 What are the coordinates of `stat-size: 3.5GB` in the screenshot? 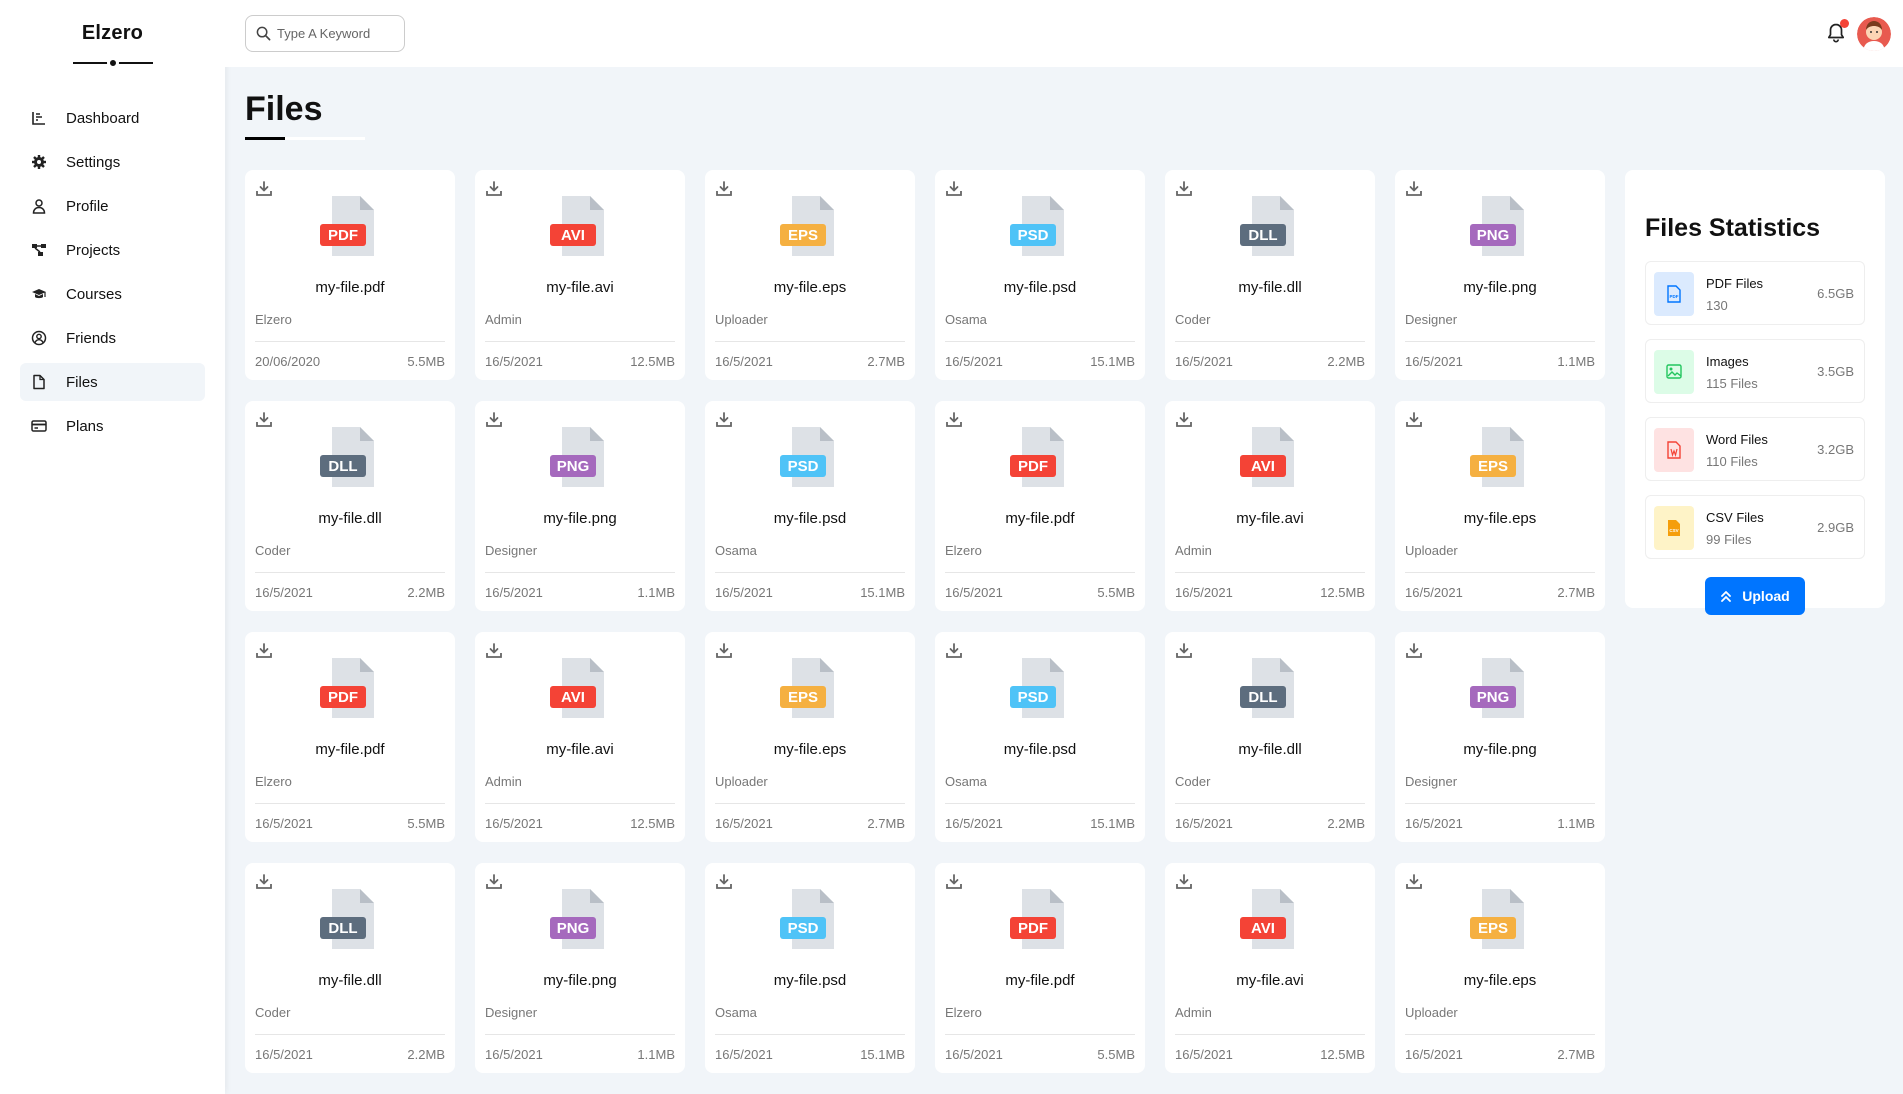 It's located at (1835, 371).